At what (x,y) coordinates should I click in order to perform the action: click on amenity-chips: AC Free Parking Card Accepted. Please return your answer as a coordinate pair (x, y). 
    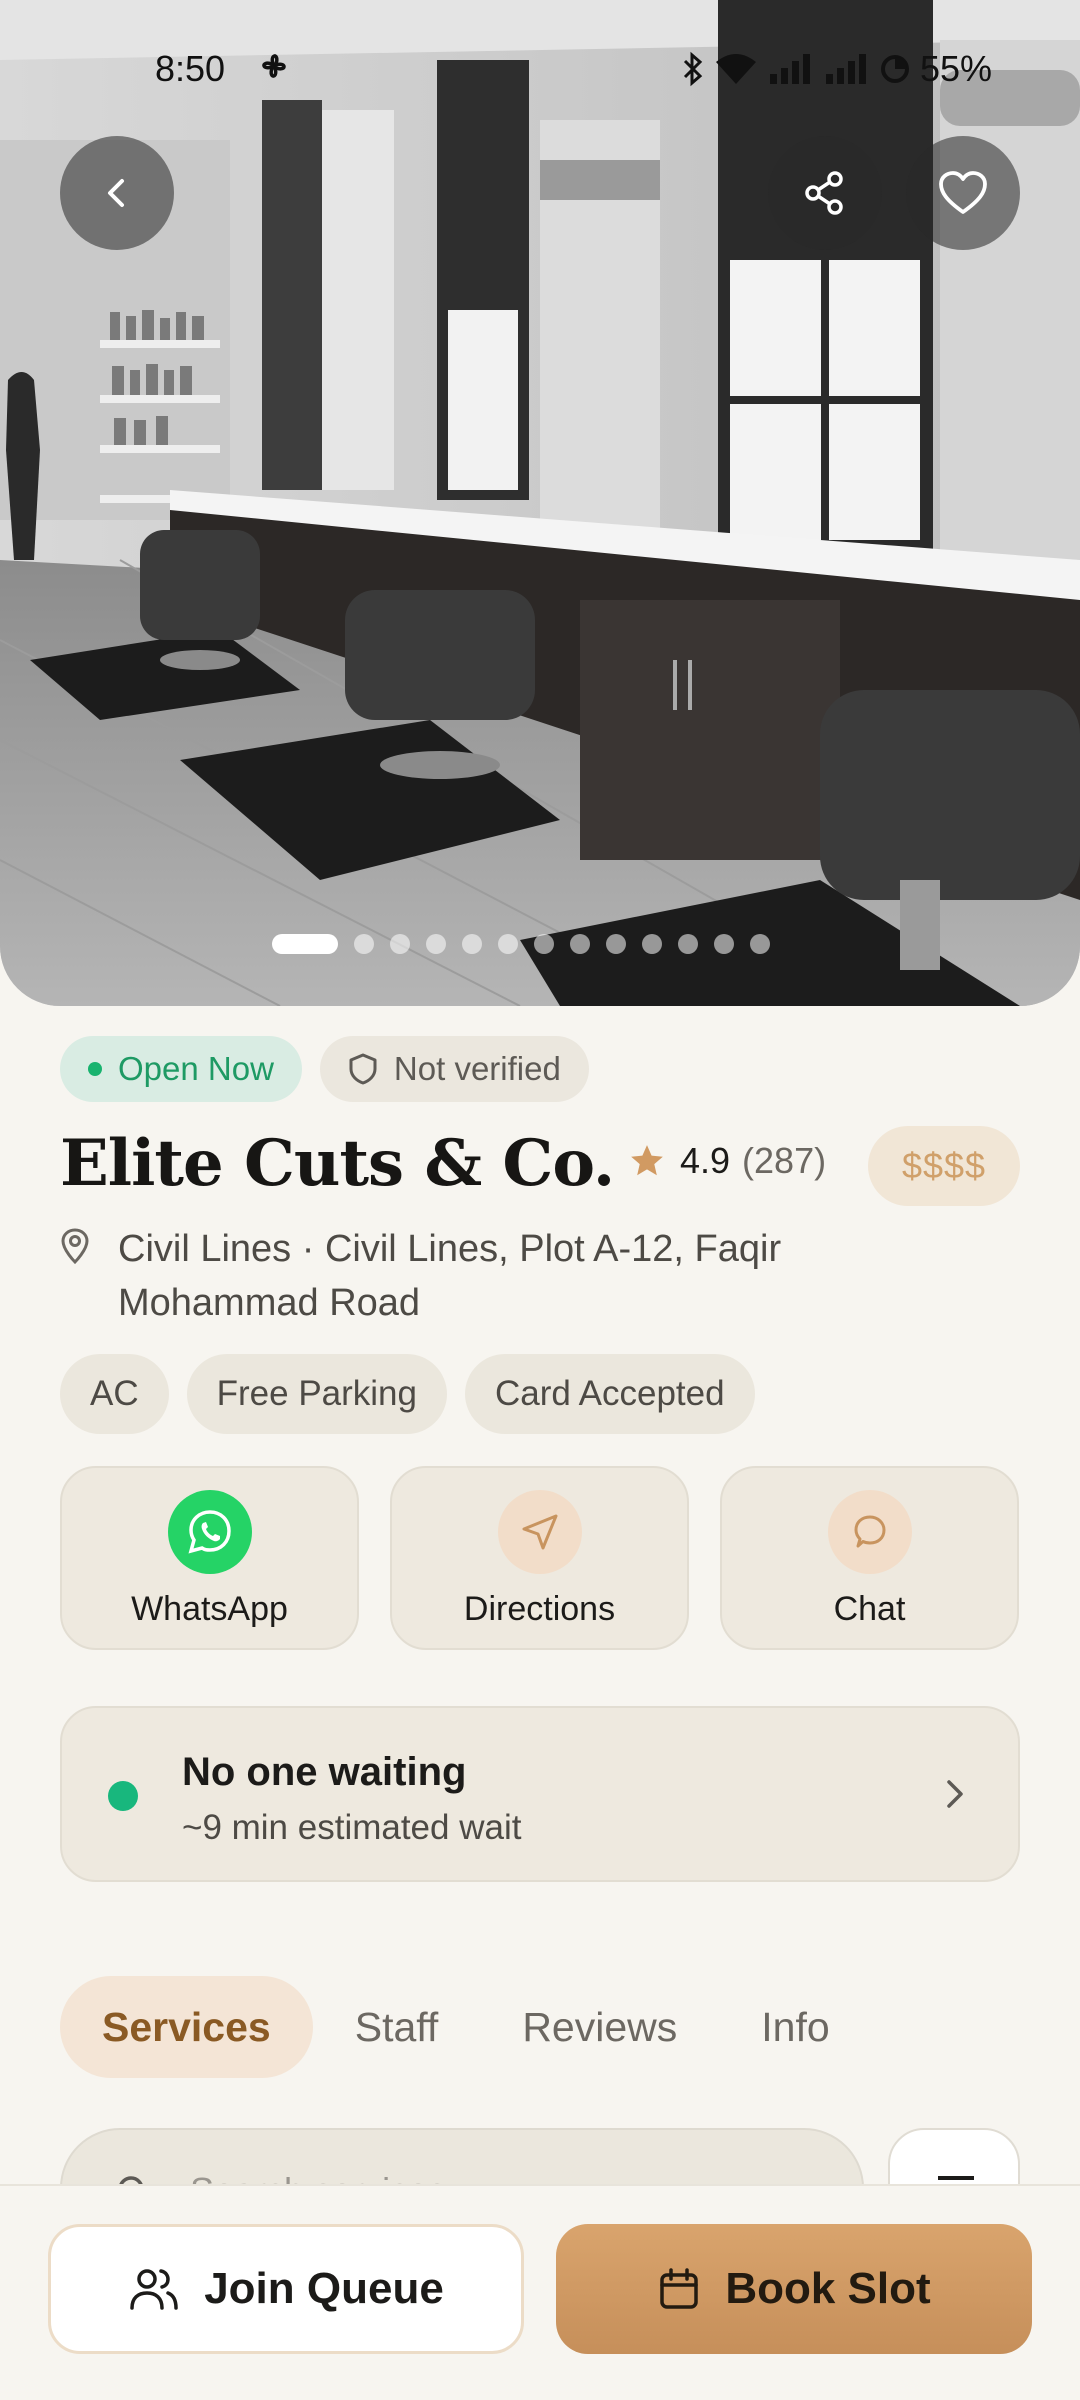
    Looking at the image, I should click on (407, 1394).